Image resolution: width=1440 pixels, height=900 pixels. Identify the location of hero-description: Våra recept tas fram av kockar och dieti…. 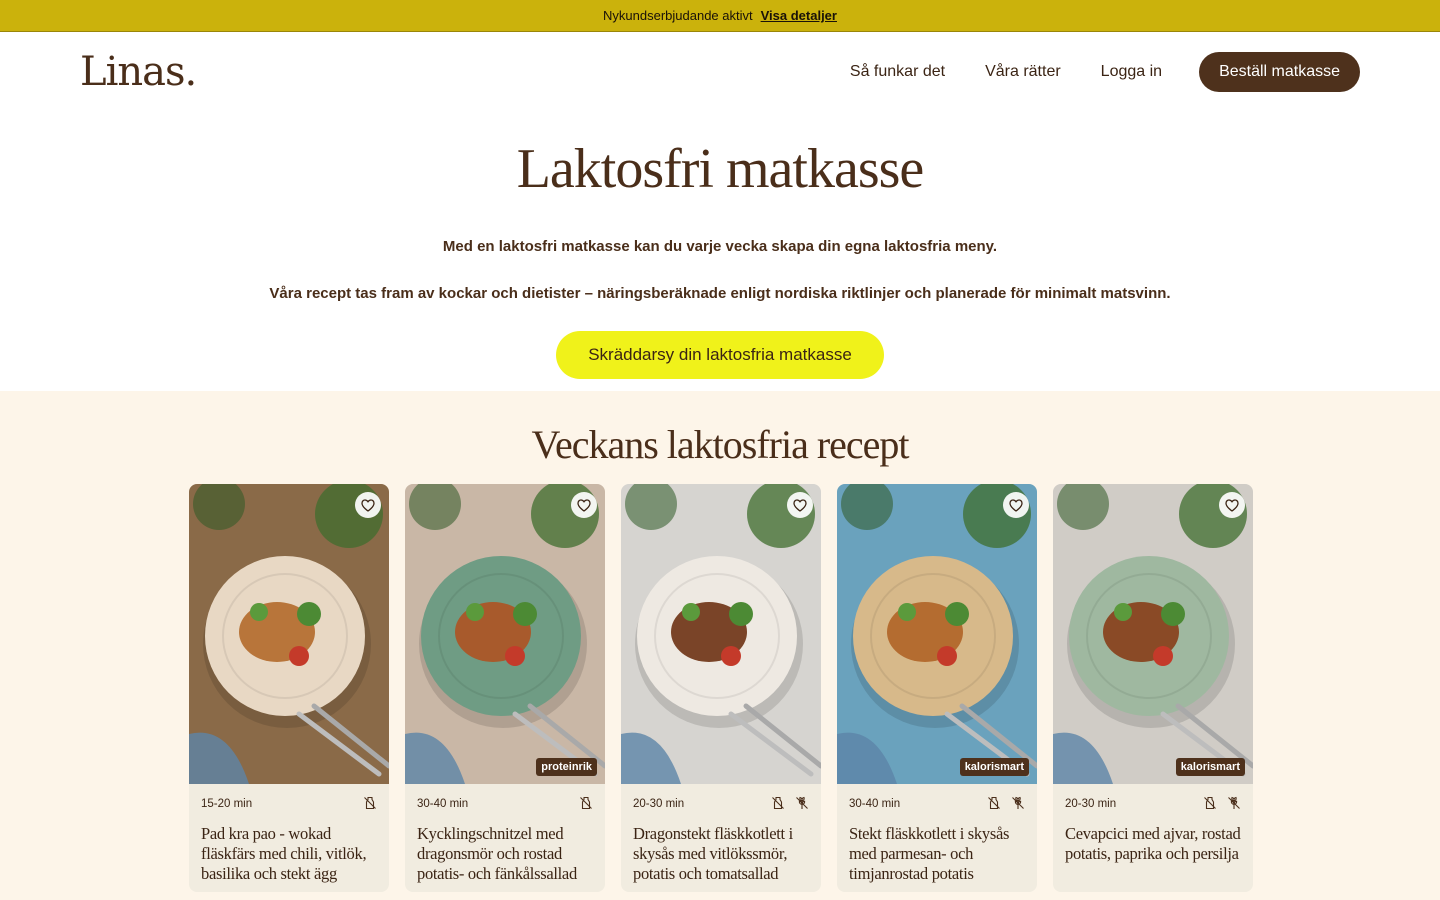
(720, 293).